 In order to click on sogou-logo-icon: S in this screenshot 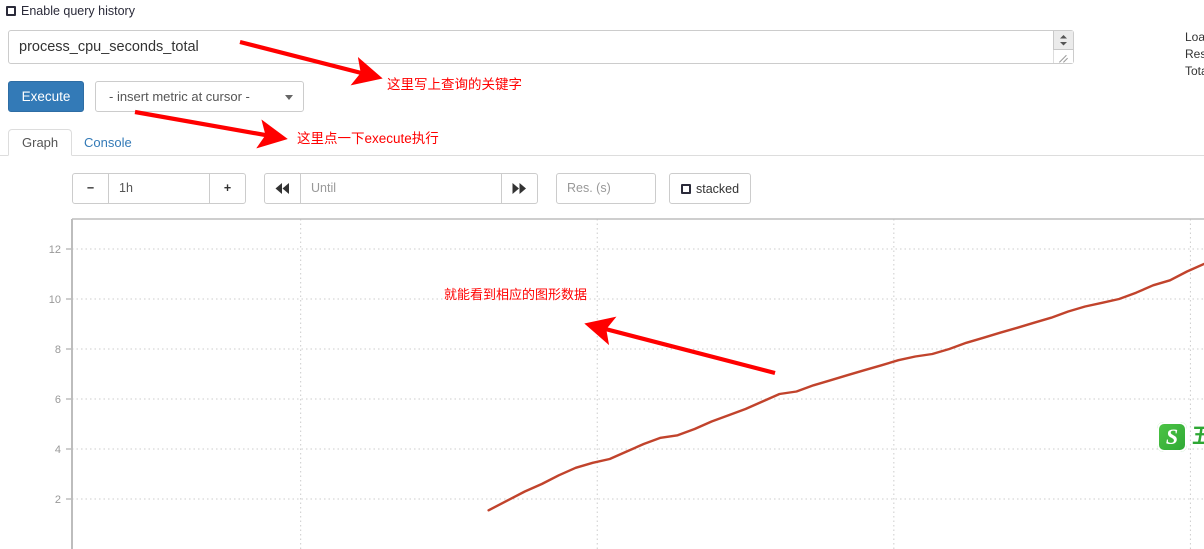, I will do `click(1172, 437)`.